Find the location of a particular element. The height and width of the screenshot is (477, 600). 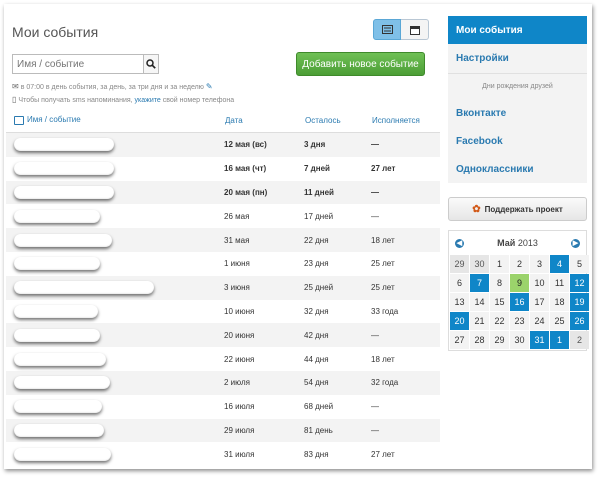

calendar-day: 22 is located at coordinates (499, 321).